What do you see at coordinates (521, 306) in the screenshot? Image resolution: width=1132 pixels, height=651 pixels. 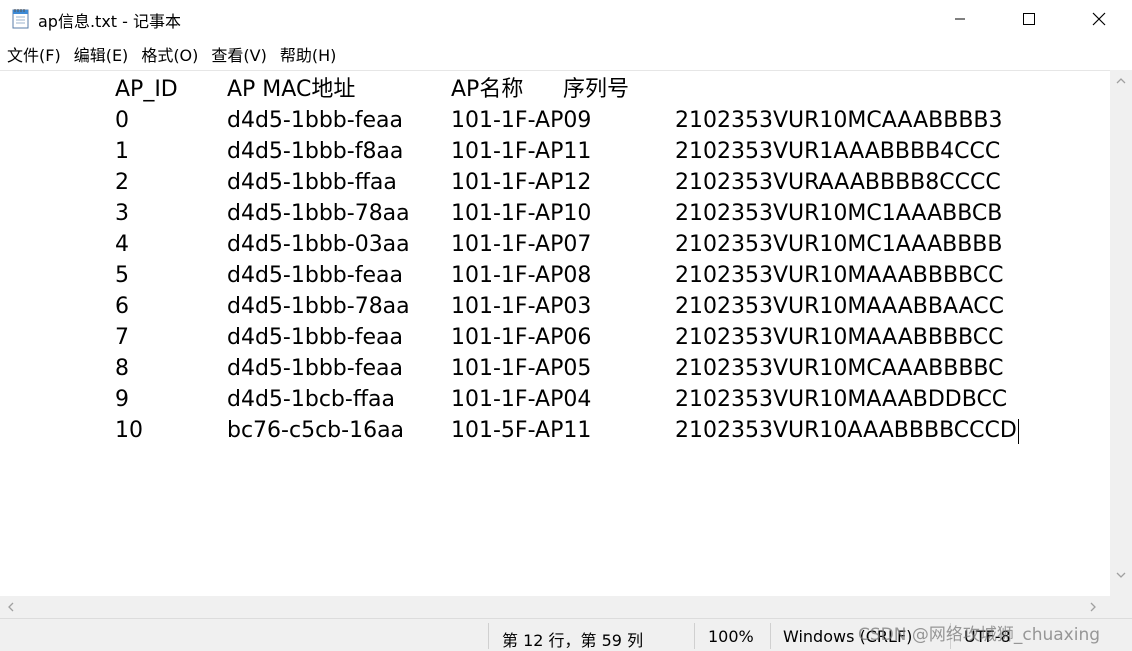 I see `ap-name: 101-1F-AP03` at bounding box center [521, 306].